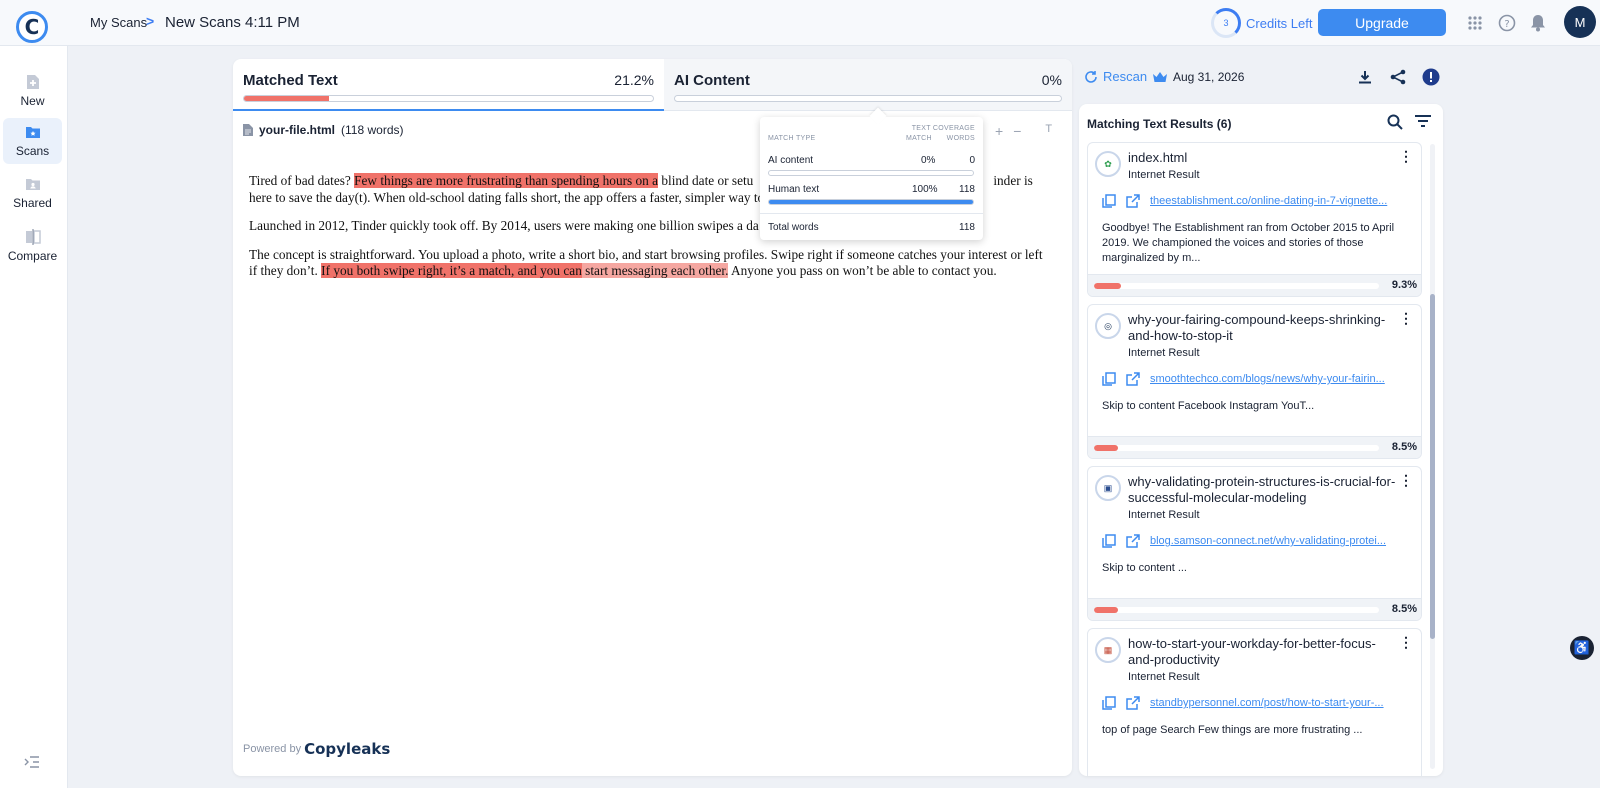 This screenshot has height=788, width=1600. Describe the element at coordinates (448, 85) in the screenshot. I see `tab-matched-text: Matched Text 21.2%` at that location.